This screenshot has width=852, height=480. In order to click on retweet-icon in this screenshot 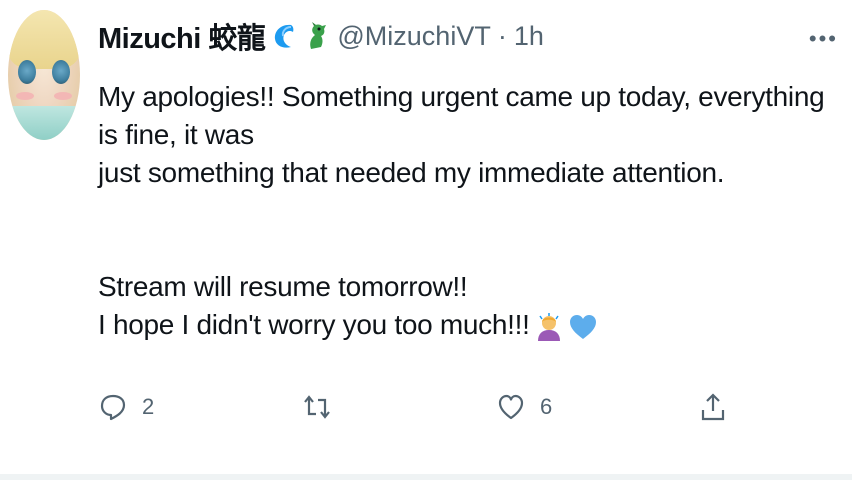, I will do `click(317, 407)`.